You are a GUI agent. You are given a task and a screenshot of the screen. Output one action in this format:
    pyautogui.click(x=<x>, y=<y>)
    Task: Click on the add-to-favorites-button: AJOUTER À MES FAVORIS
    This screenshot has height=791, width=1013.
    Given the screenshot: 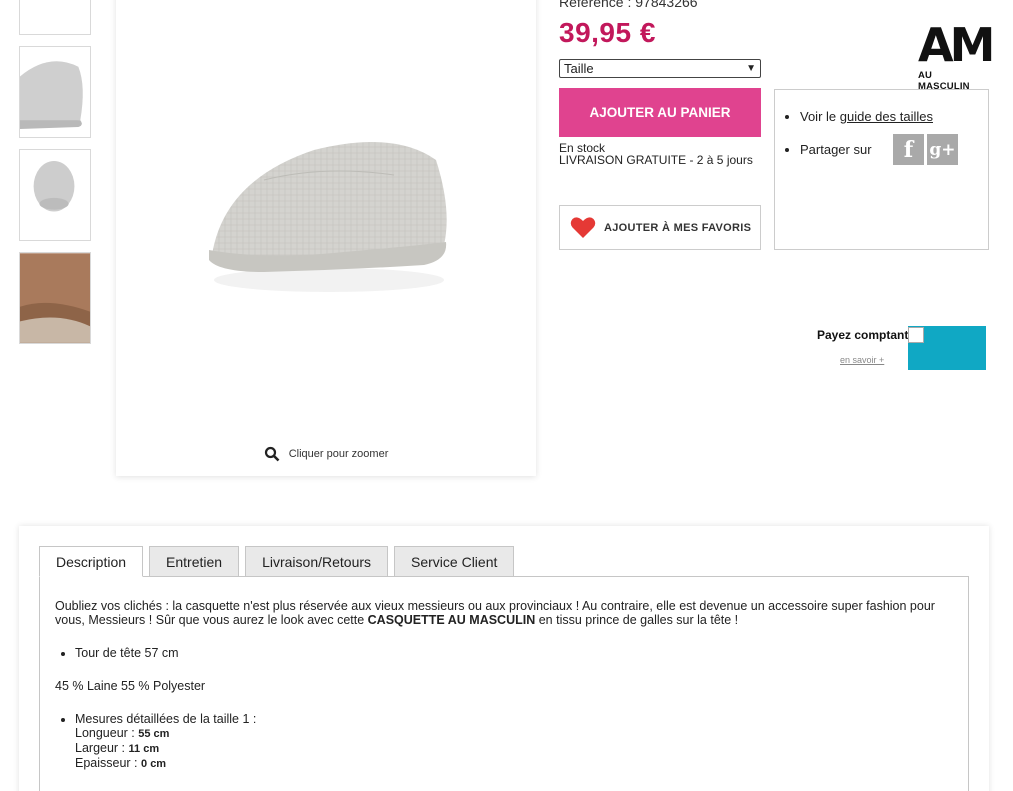 What is the action you would take?
    pyautogui.click(x=660, y=227)
    